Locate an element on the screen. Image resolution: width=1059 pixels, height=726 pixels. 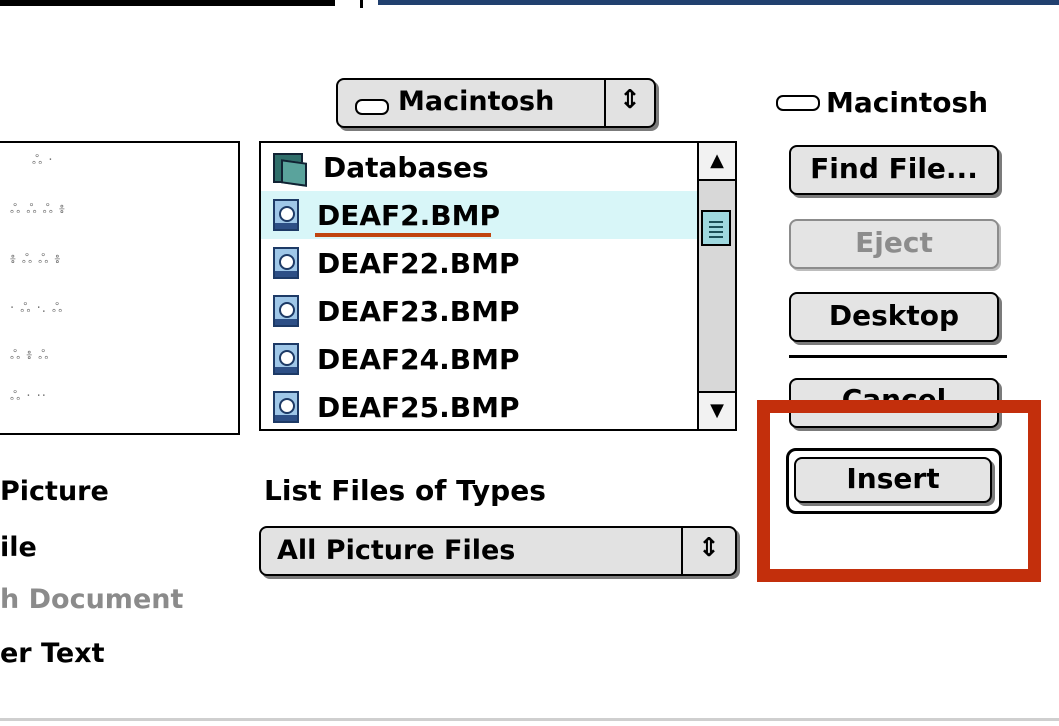
top-border-window is located at coordinates (718, 2).